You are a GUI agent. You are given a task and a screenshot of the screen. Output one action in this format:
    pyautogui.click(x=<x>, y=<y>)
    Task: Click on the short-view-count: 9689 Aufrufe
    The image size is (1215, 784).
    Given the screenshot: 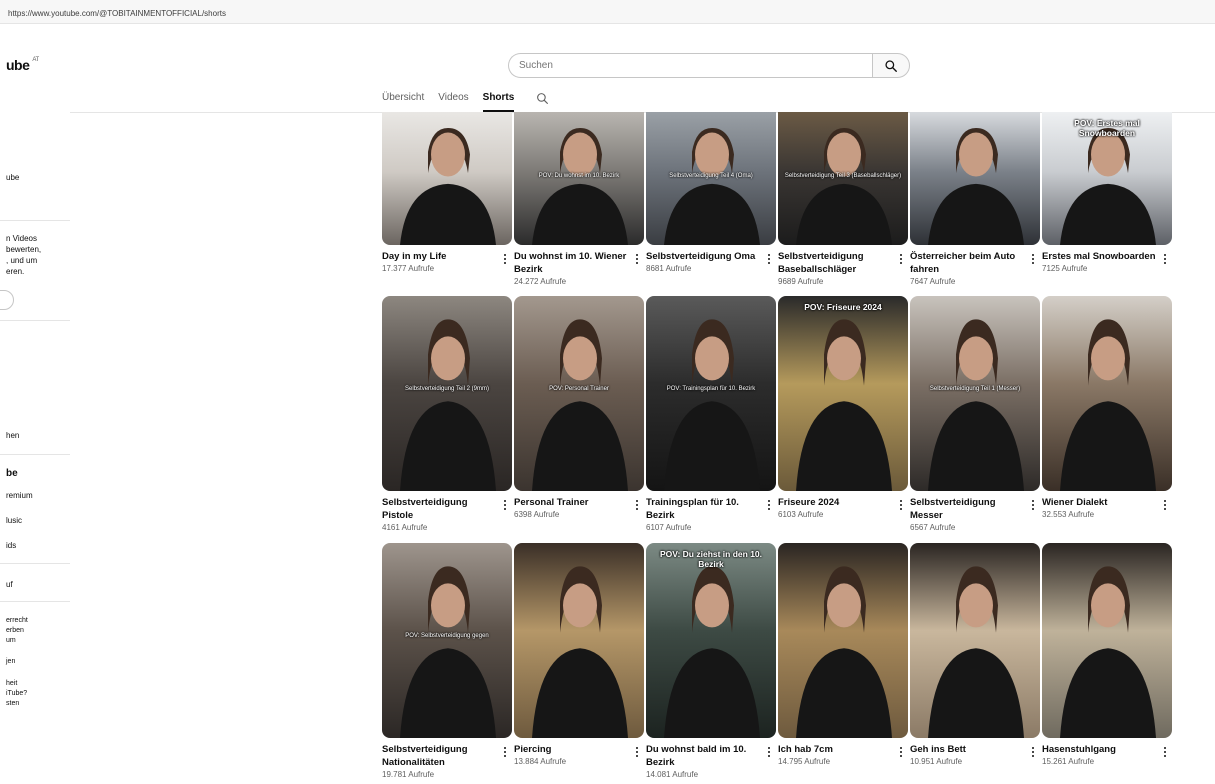 What is the action you would take?
    pyautogui.click(x=801, y=281)
    